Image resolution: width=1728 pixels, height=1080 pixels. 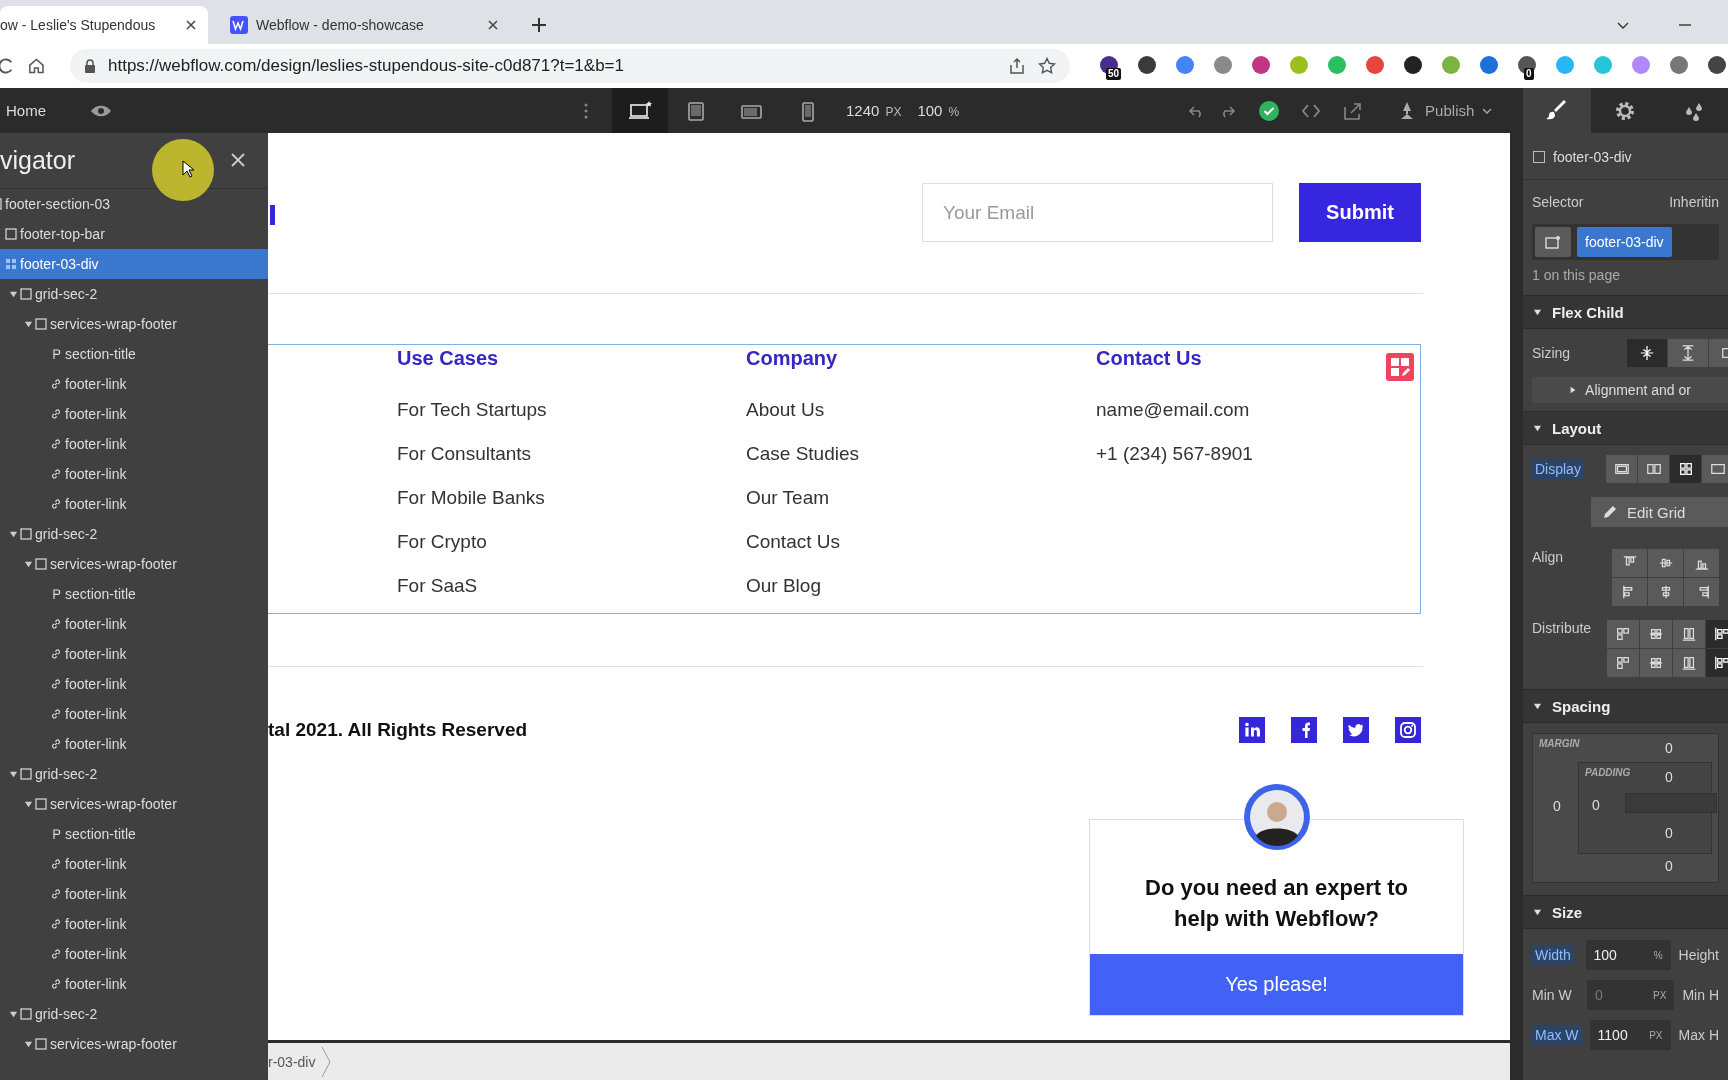 What do you see at coordinates (1698, 955) in the screenshot?
I see `size-label: Height` at bounding box center [1698, 955].